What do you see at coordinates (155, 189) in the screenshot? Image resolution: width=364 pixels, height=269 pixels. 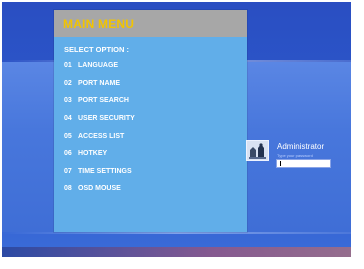 I see `menu-item-osd-mouse: 08 OSD MOUSE` at bounding box center [155, 189].